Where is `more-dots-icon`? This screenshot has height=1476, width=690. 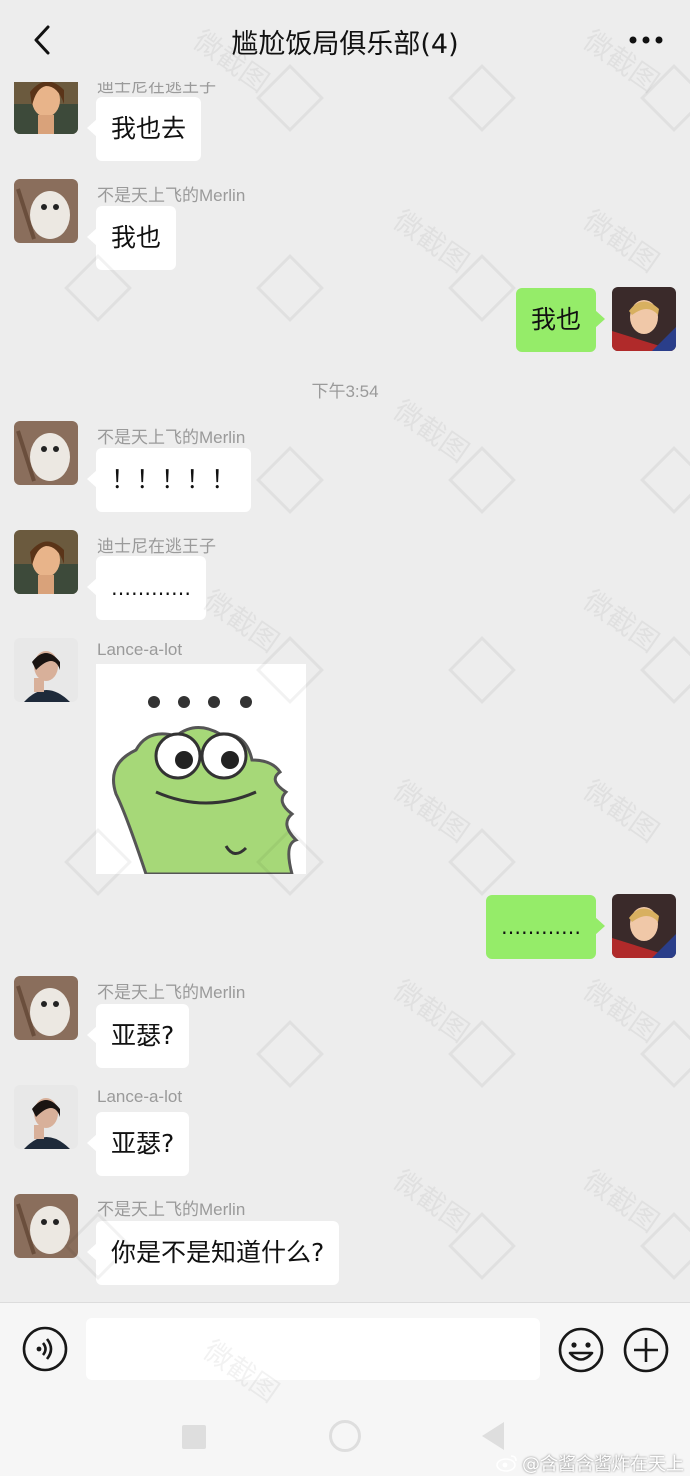
more-dots-icon is located at coordinates (646, 40).